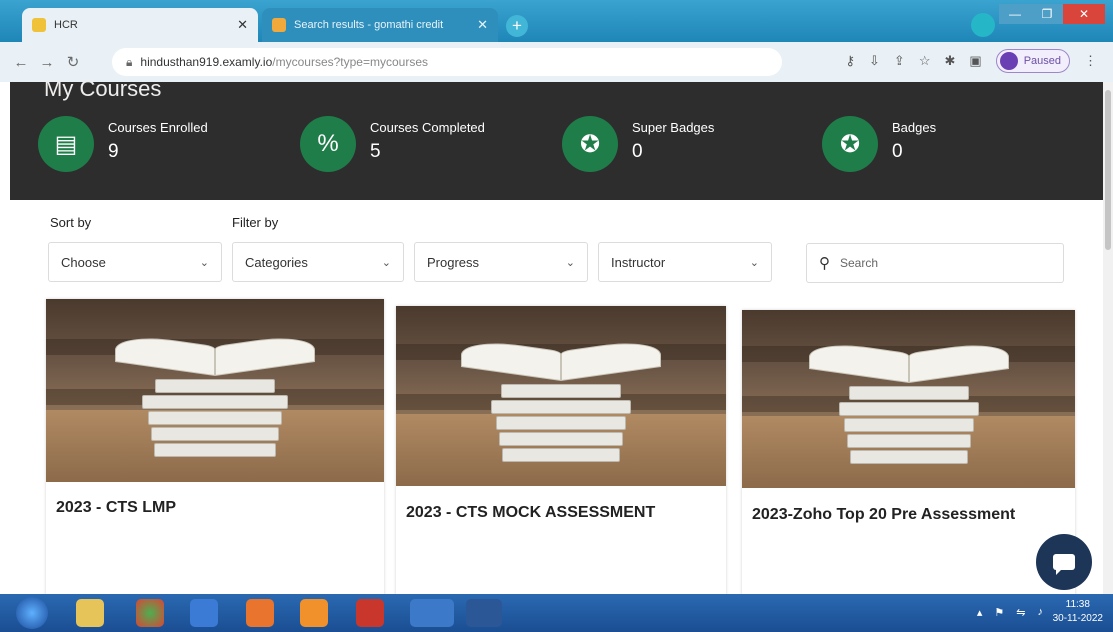  I want to click on stat-label: Courses Completed, so click(427, 127).